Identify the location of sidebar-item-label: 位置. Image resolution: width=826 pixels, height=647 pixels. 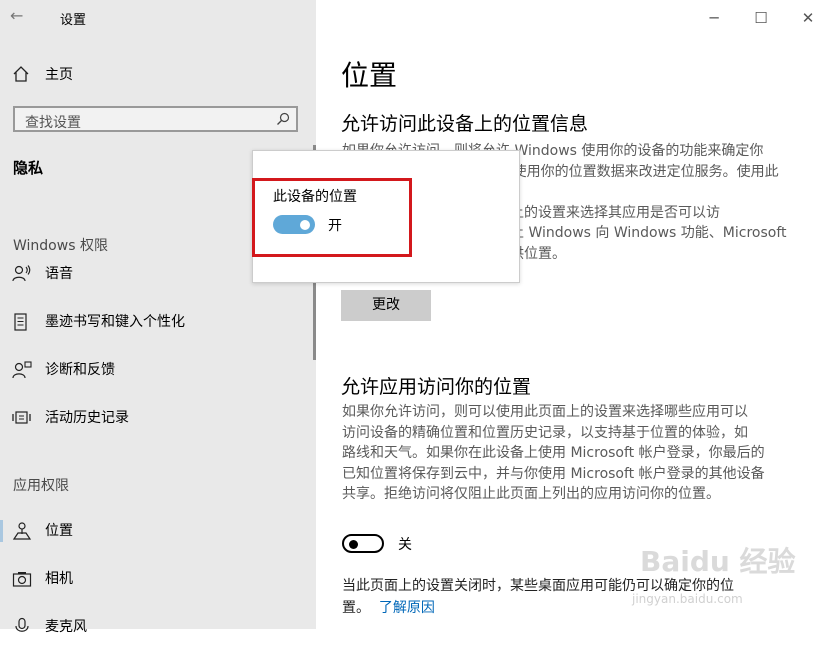
(59, 531).